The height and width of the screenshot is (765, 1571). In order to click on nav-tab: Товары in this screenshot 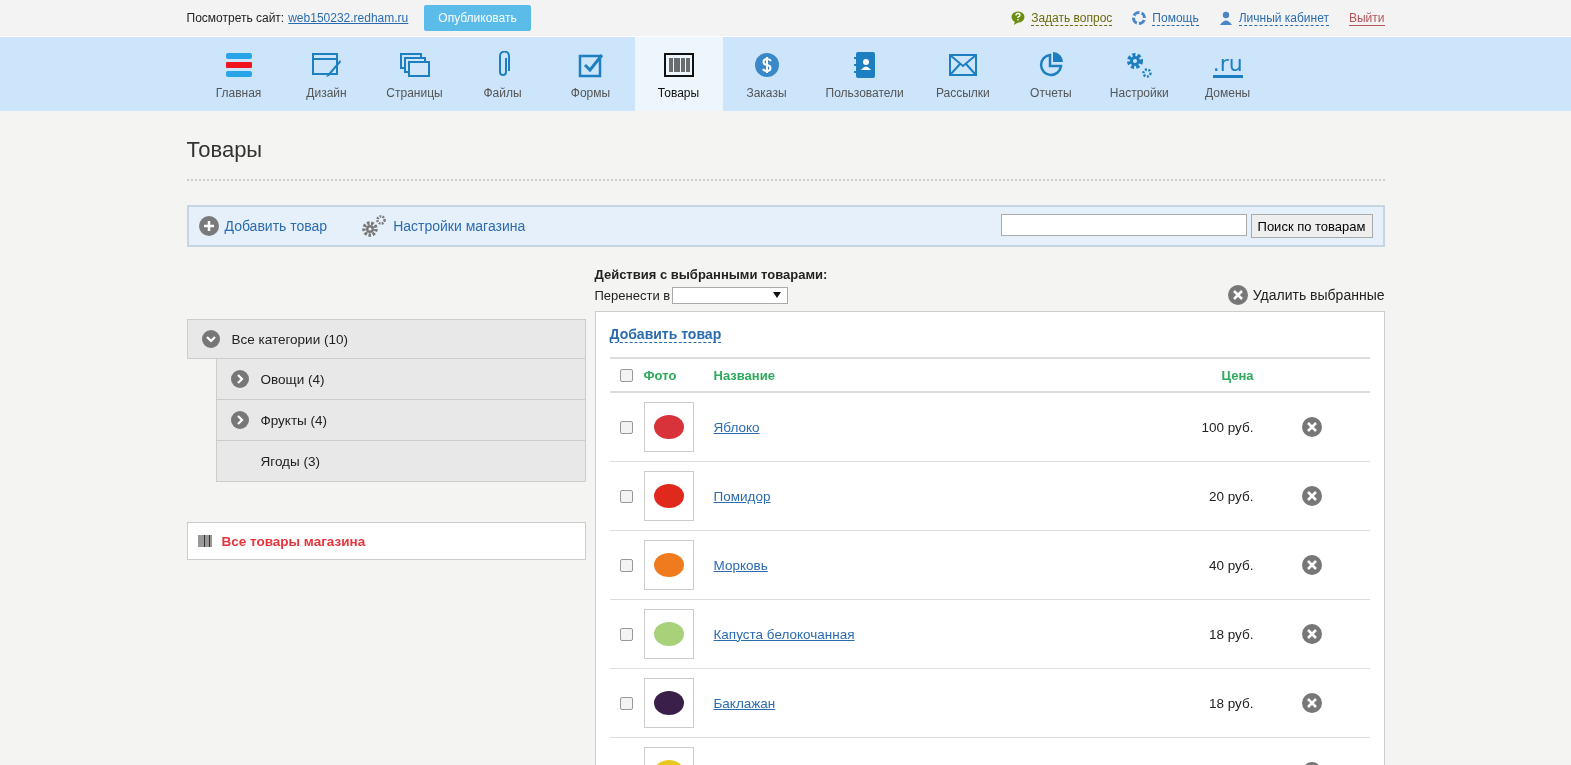, I will do `click(678, 74)`.